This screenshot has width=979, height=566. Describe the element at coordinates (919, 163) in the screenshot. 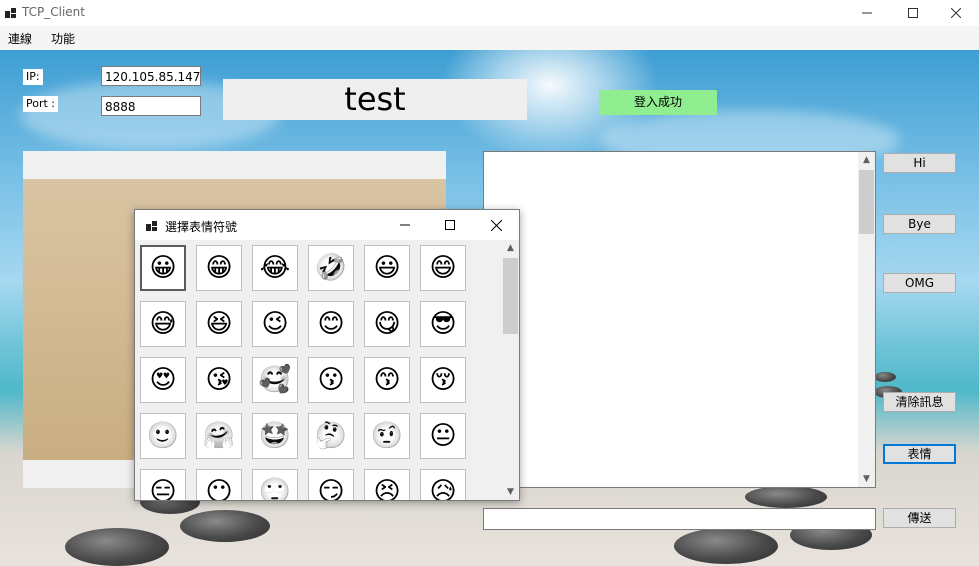

I see `hi-button: Hi` at that location.